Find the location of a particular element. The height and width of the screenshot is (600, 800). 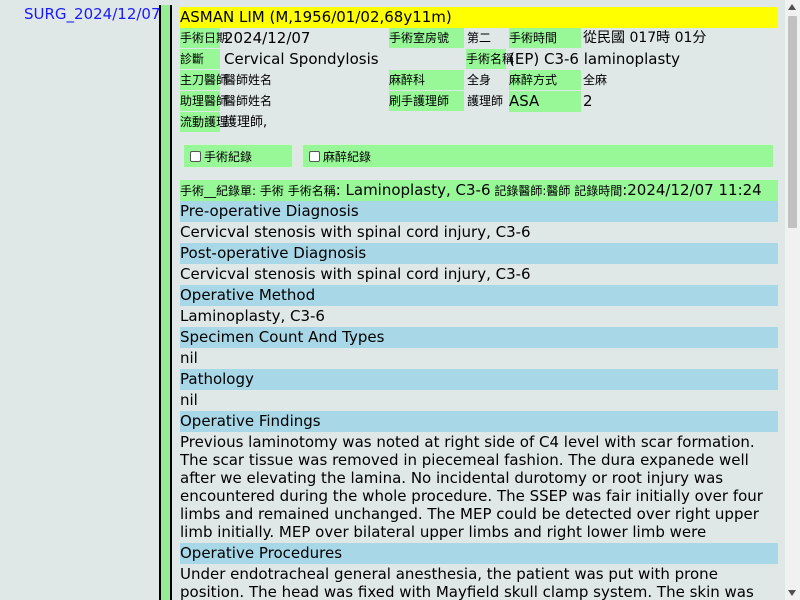

surgery-record-check-group: 手術紀錄 is located at coordinates (238, 156).